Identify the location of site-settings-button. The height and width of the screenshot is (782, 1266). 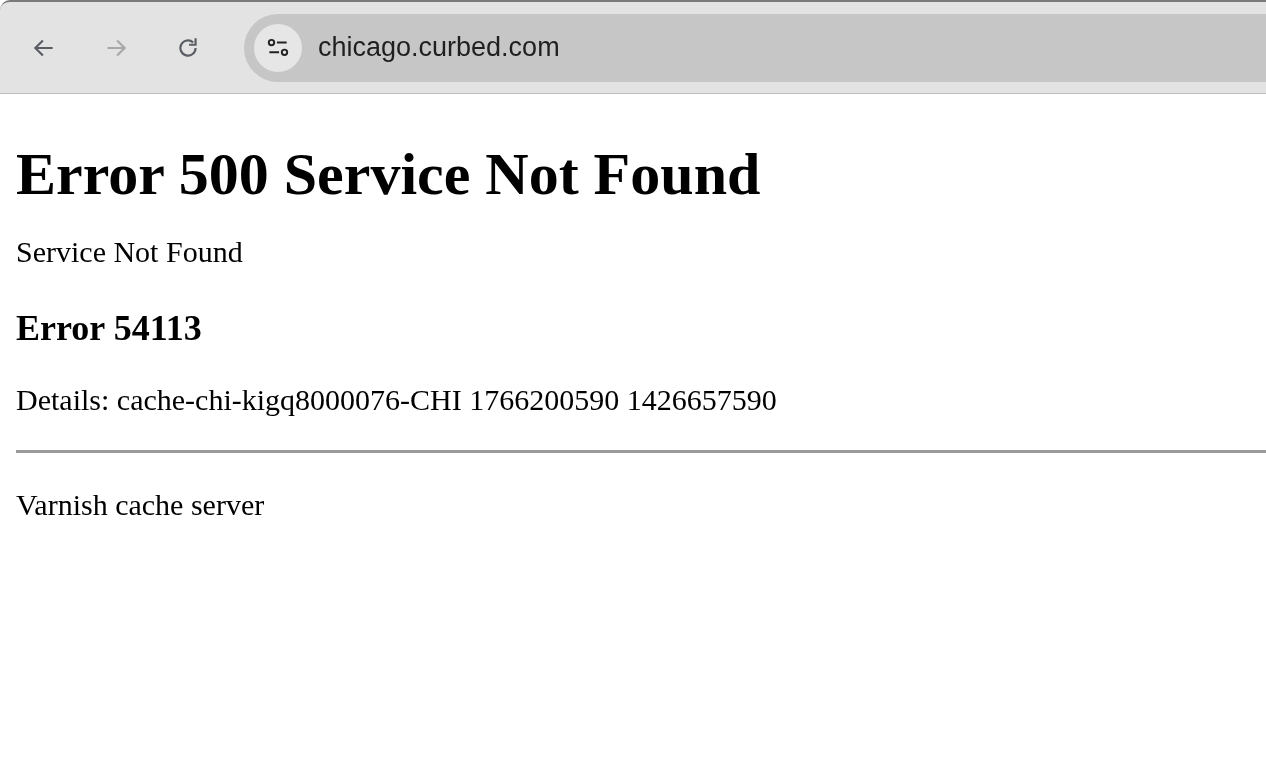
(278, 47).